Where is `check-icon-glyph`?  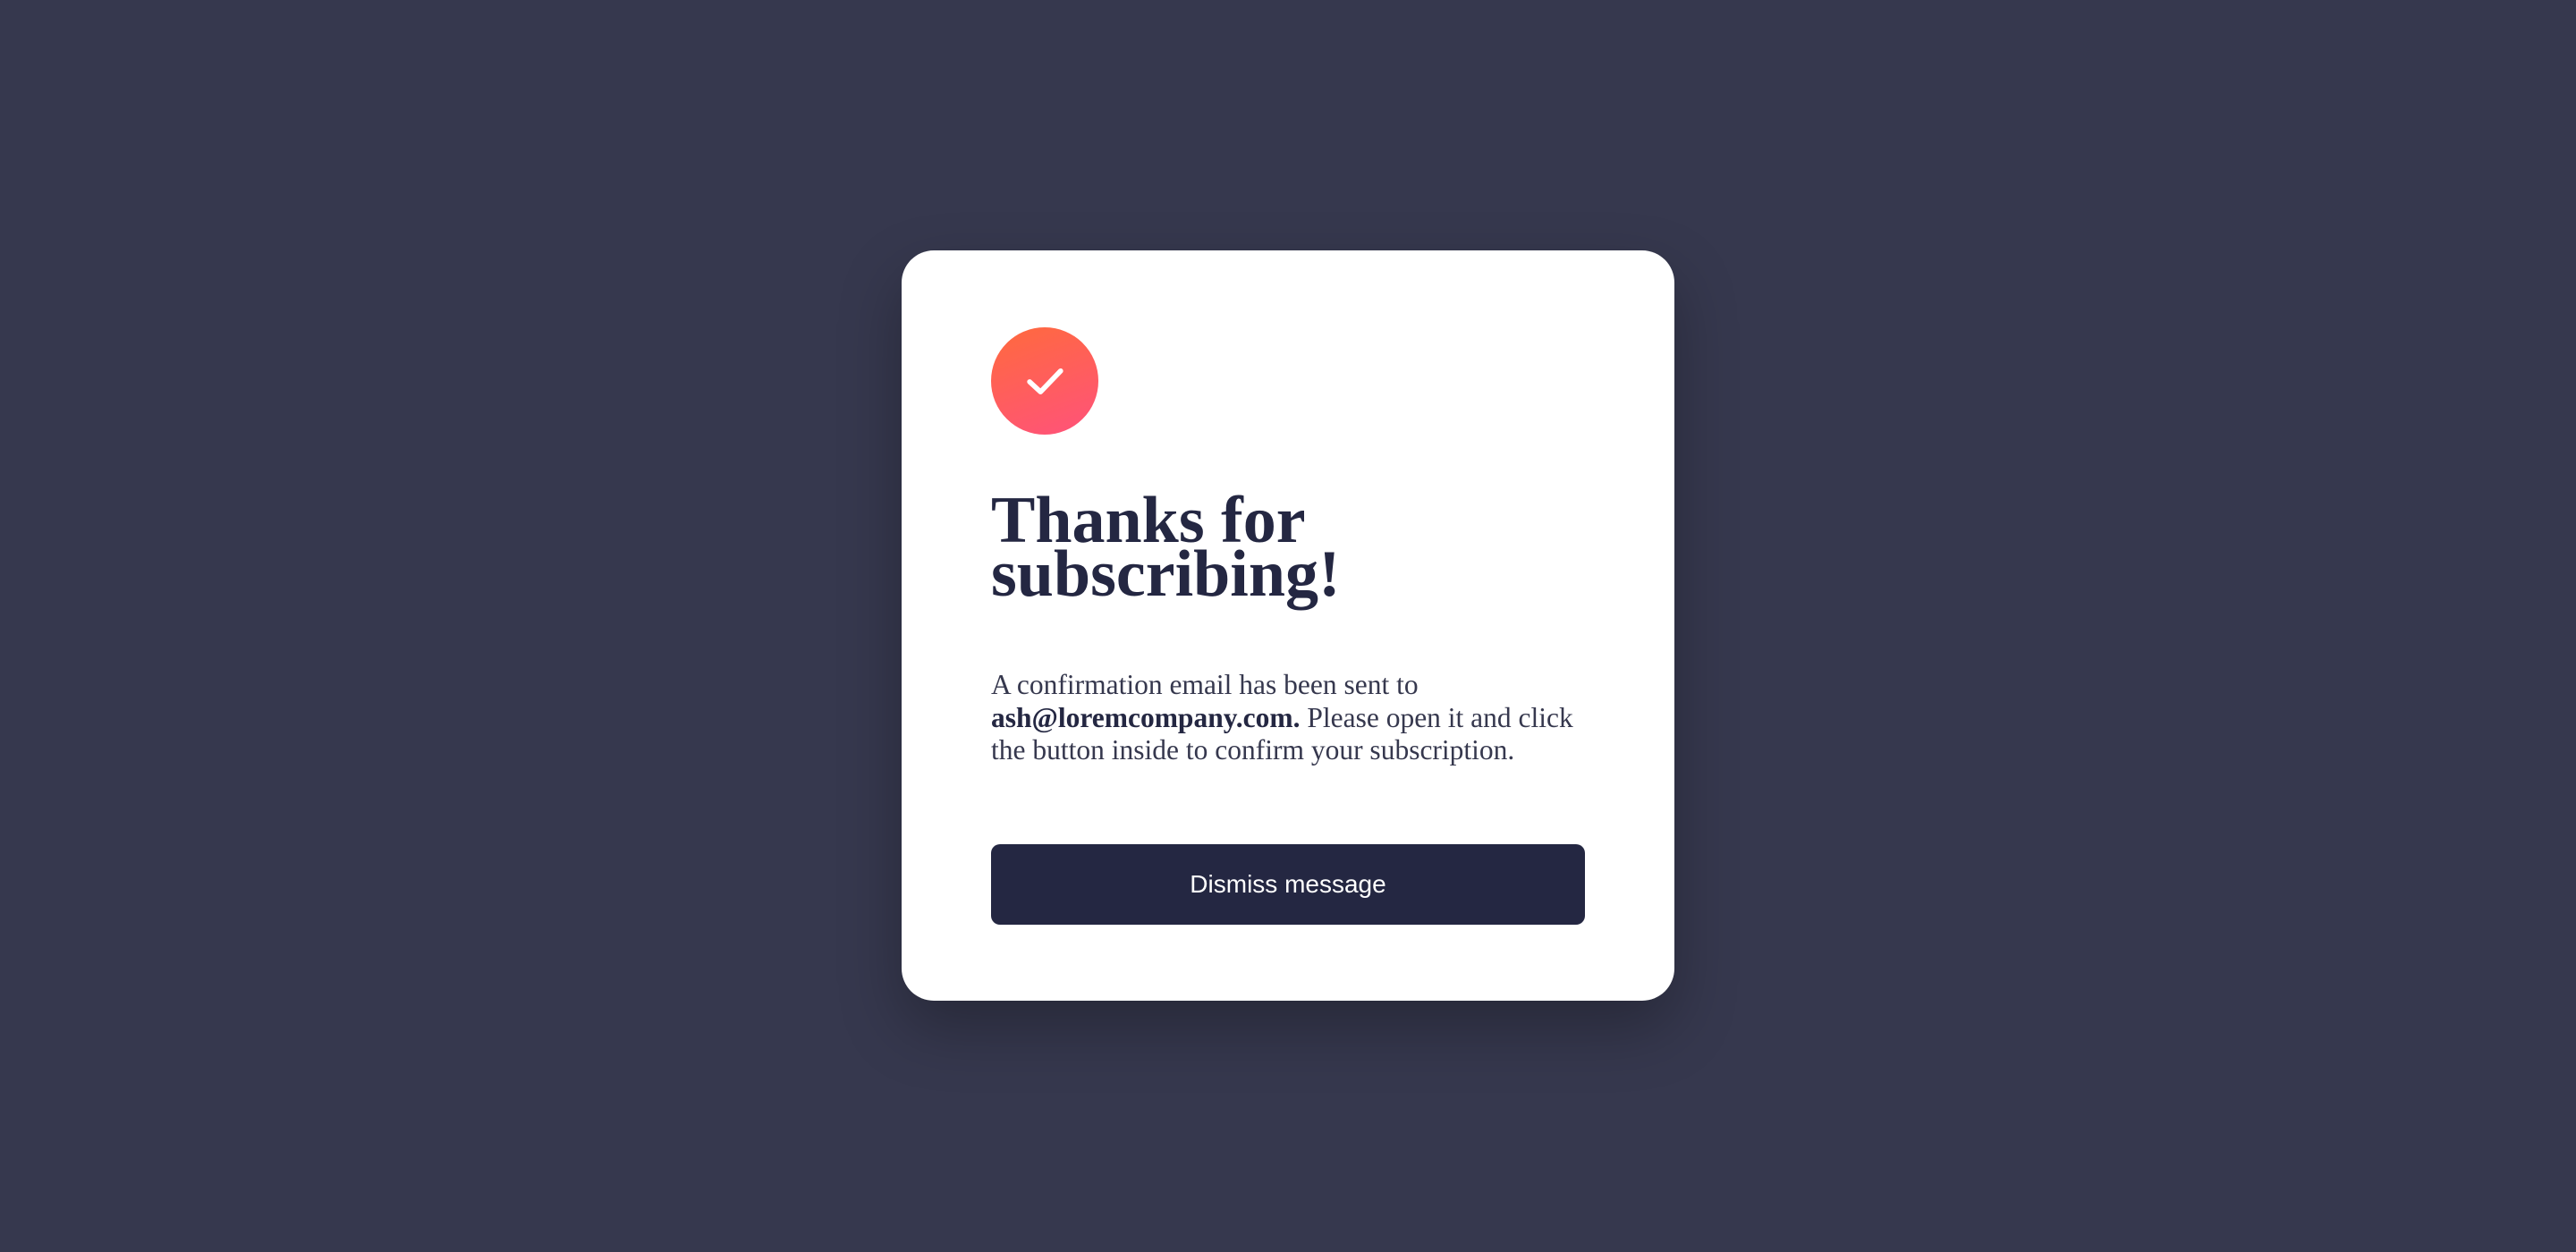
check-icon-glyph is located at coordinates (1045, 381).